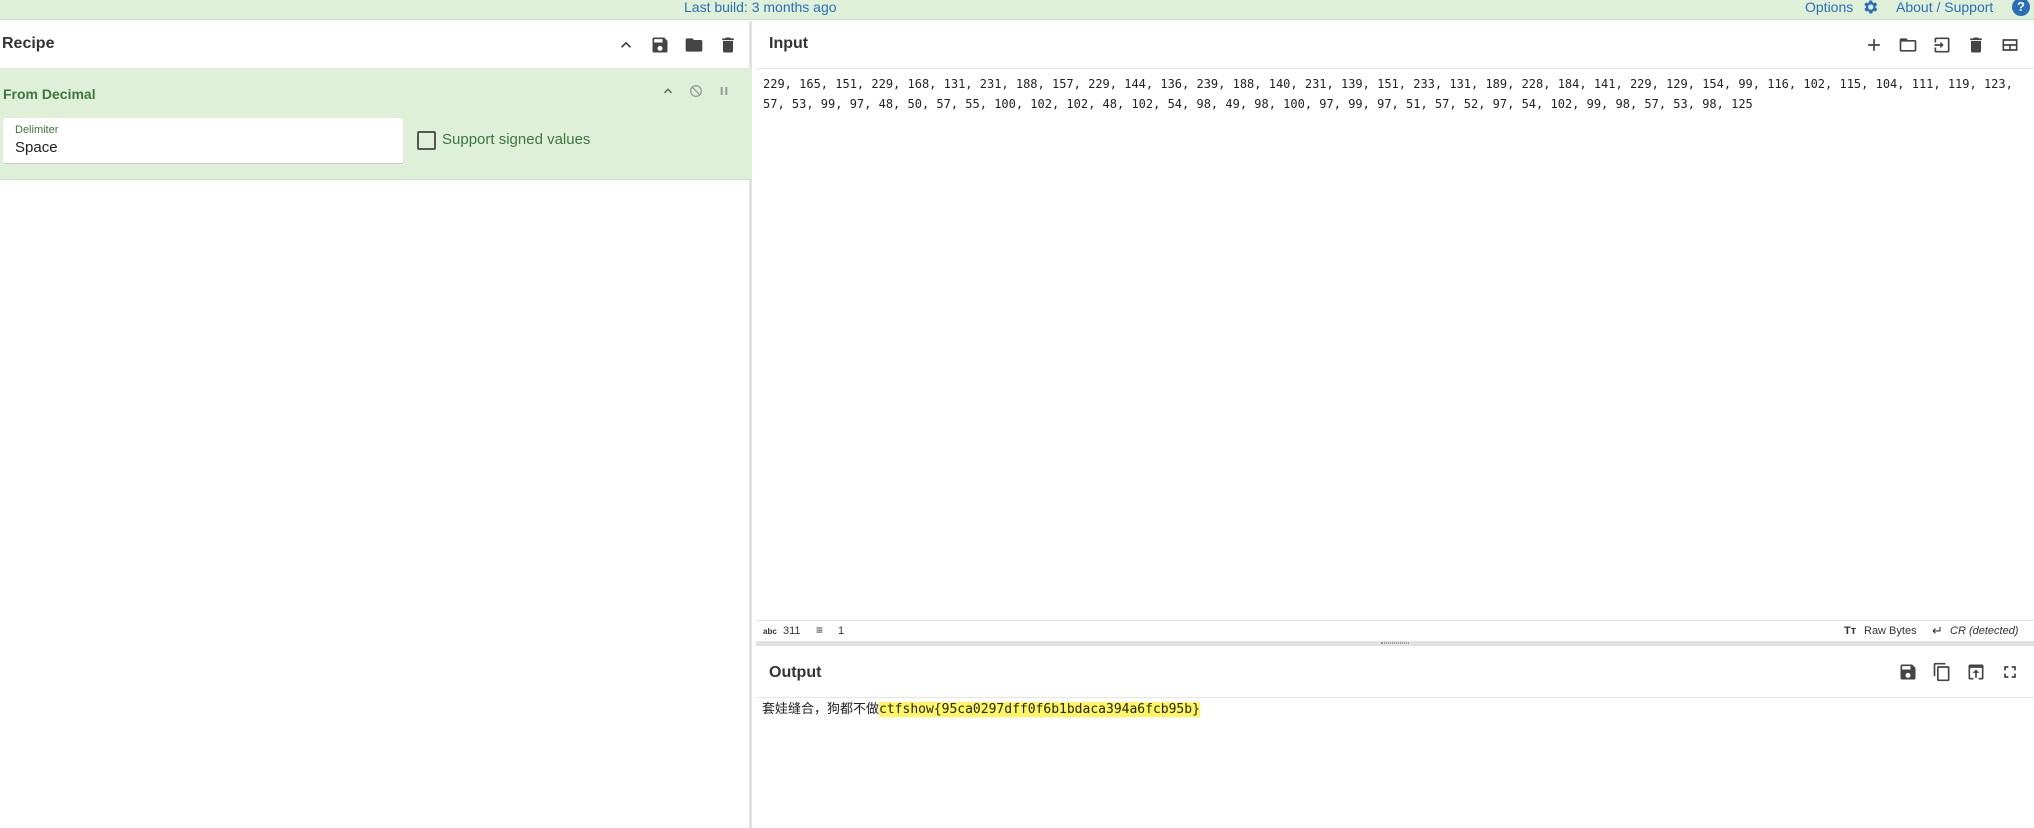 Image resolution: width=2034 pixels, height=828 pixels. I want to click on raw-bytes-label: Raw Bytes, so click(1890, 631).